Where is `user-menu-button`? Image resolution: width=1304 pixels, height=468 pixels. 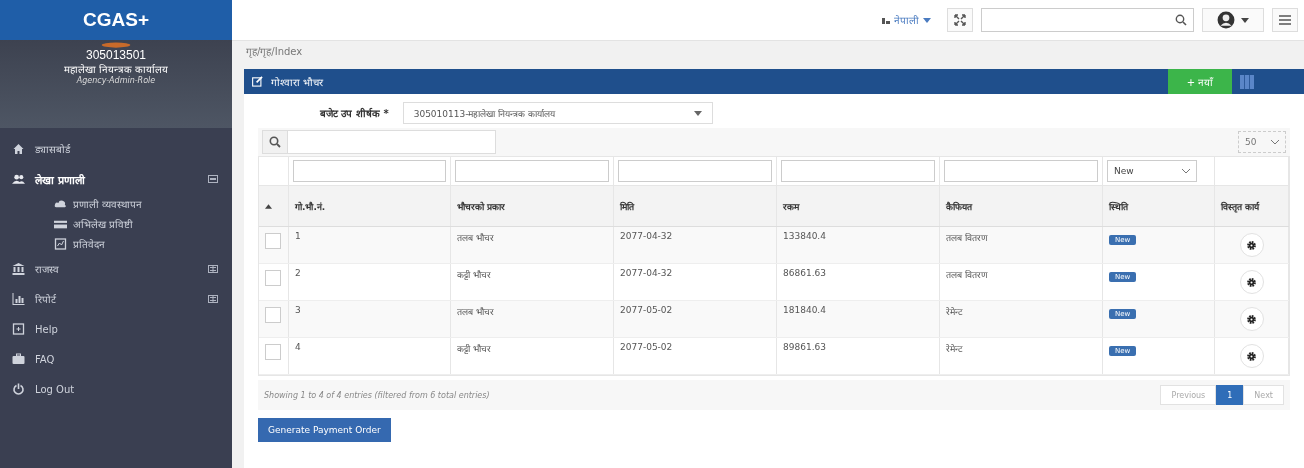 user-menu-button is located at coordinates (1233, 20).